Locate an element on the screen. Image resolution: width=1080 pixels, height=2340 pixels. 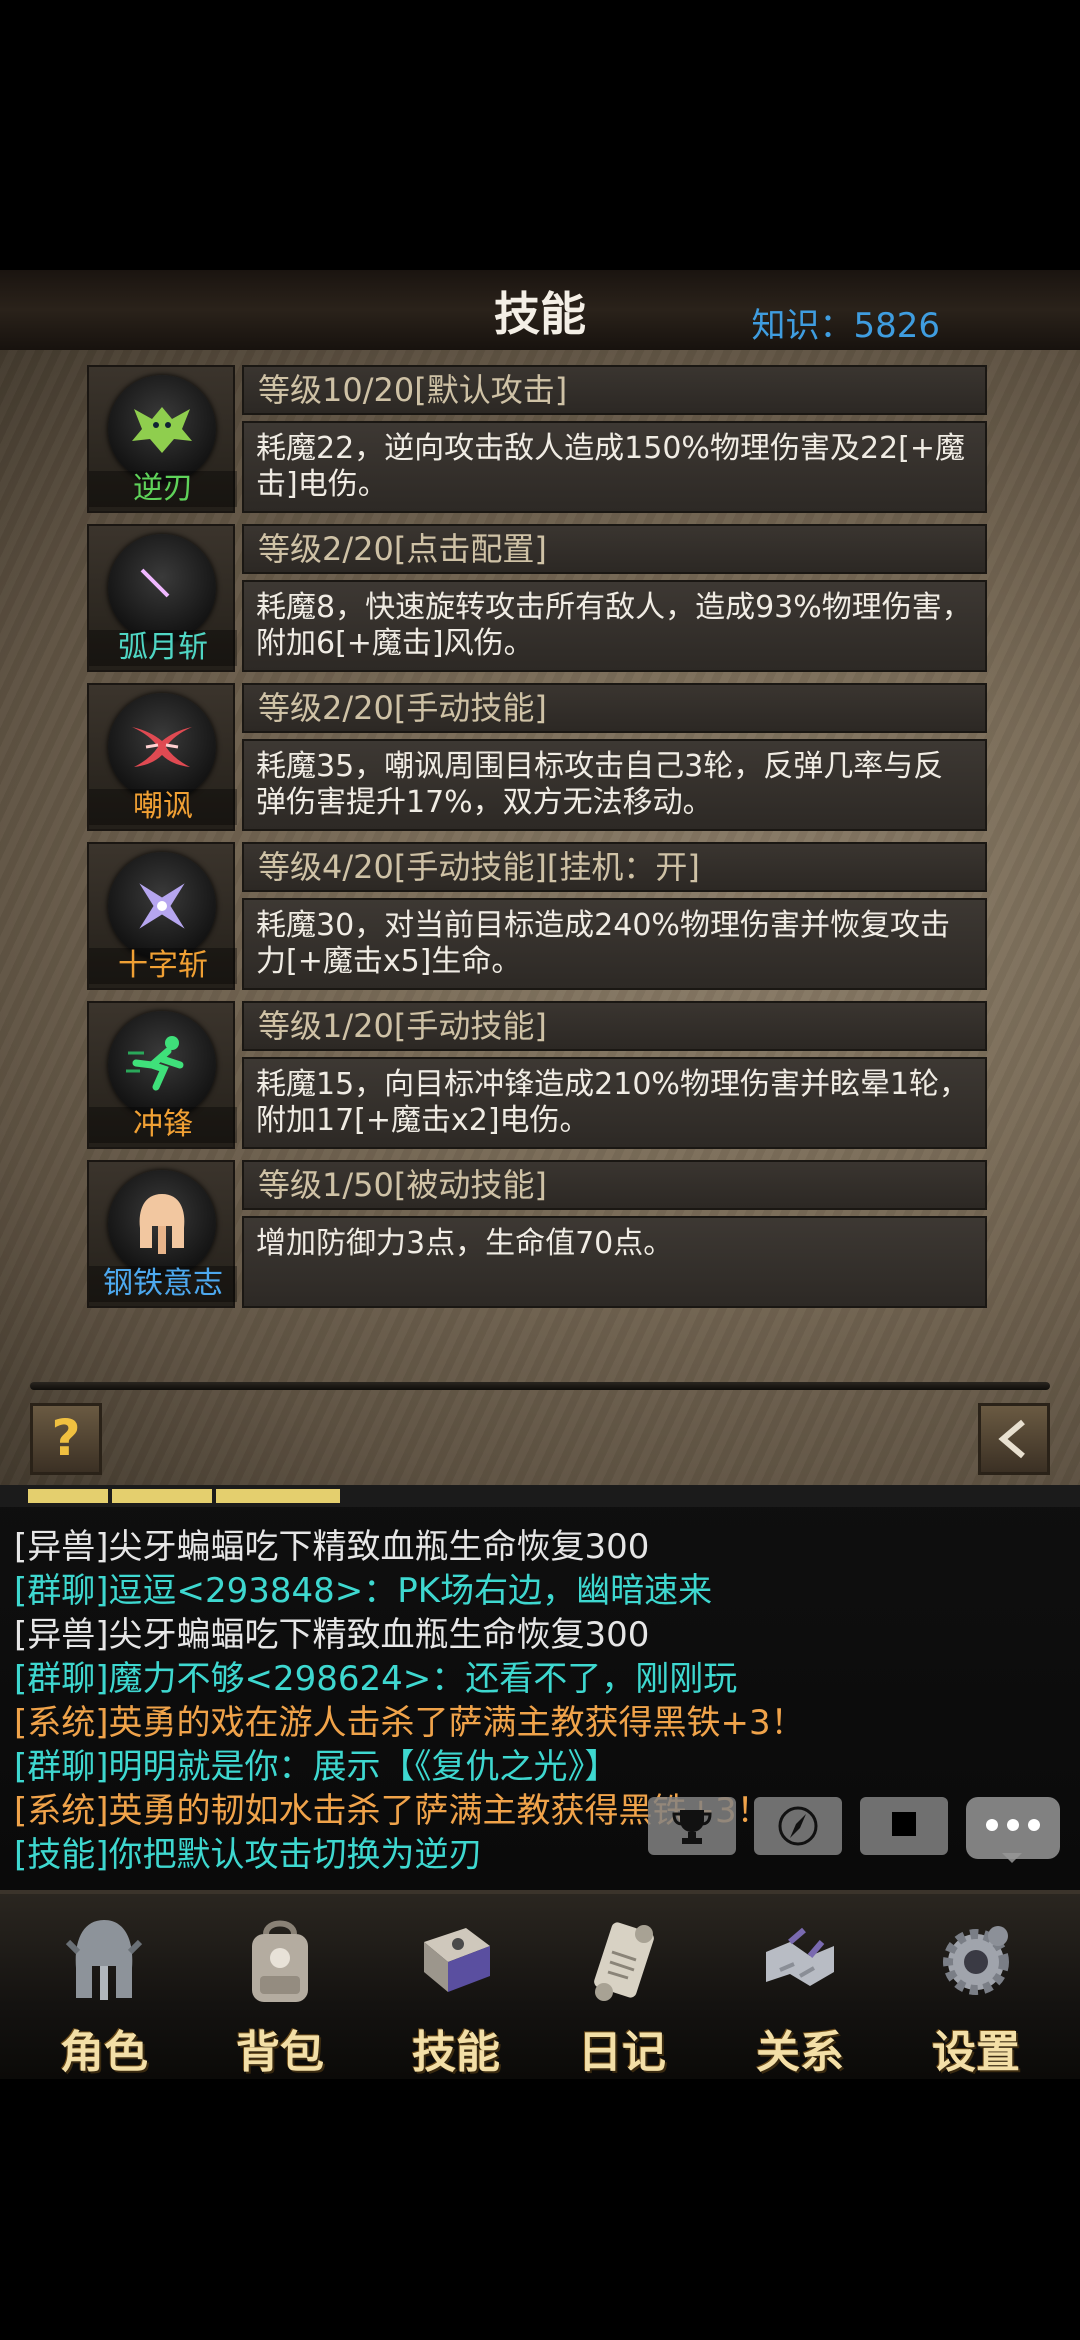
compass-button is located at coordinates (798, 1826).